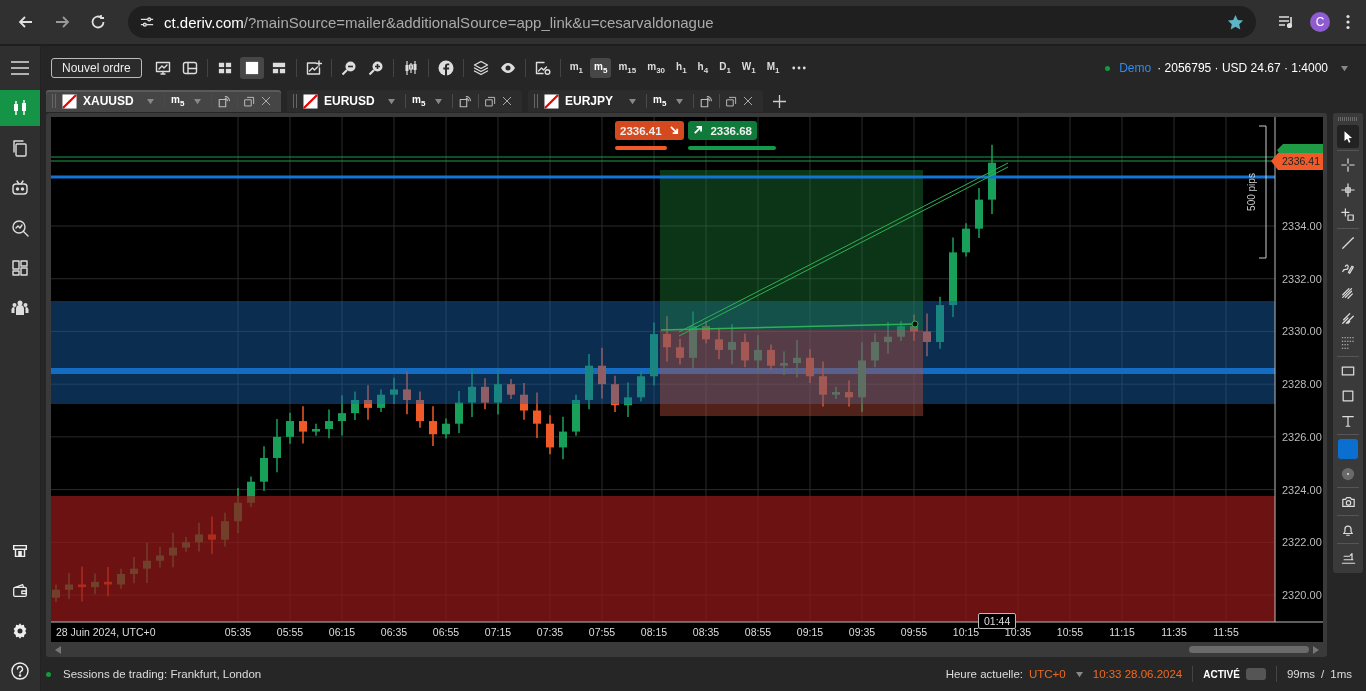 This screenshot has width=1366, height=691. I want to click on arrow-down-right-icon, so click(674, 130).